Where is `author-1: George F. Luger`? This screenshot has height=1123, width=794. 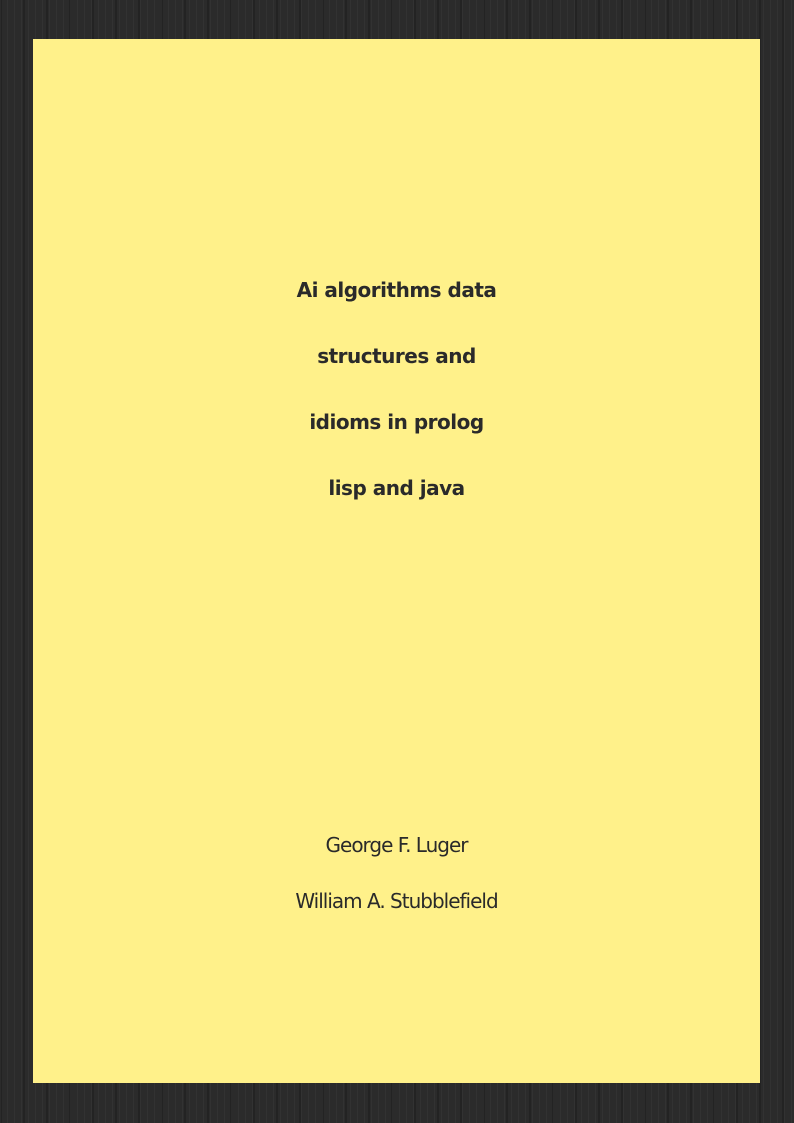
author-1: George F. Luger is located at coordinates (397, 845).